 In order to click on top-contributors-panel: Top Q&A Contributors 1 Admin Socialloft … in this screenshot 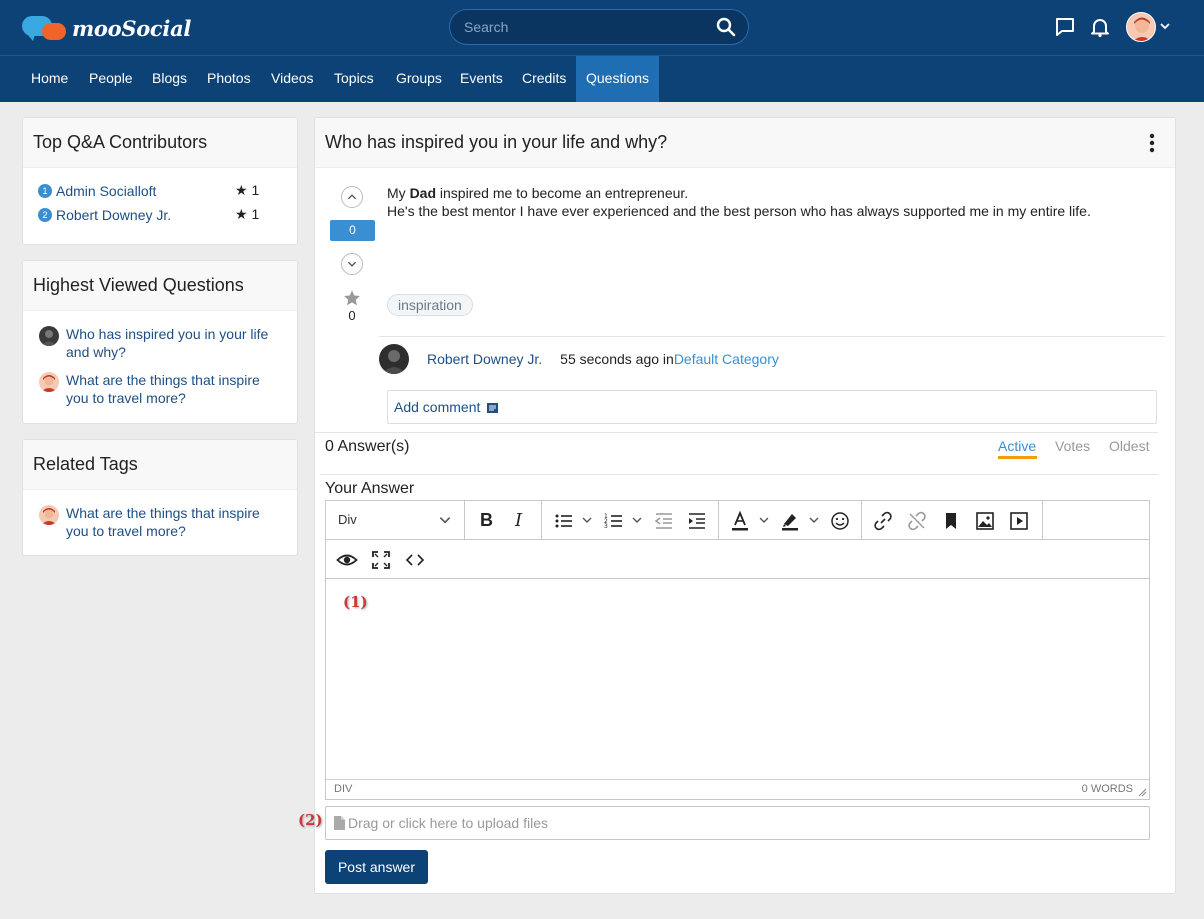, I will do `click(160, 181)`.